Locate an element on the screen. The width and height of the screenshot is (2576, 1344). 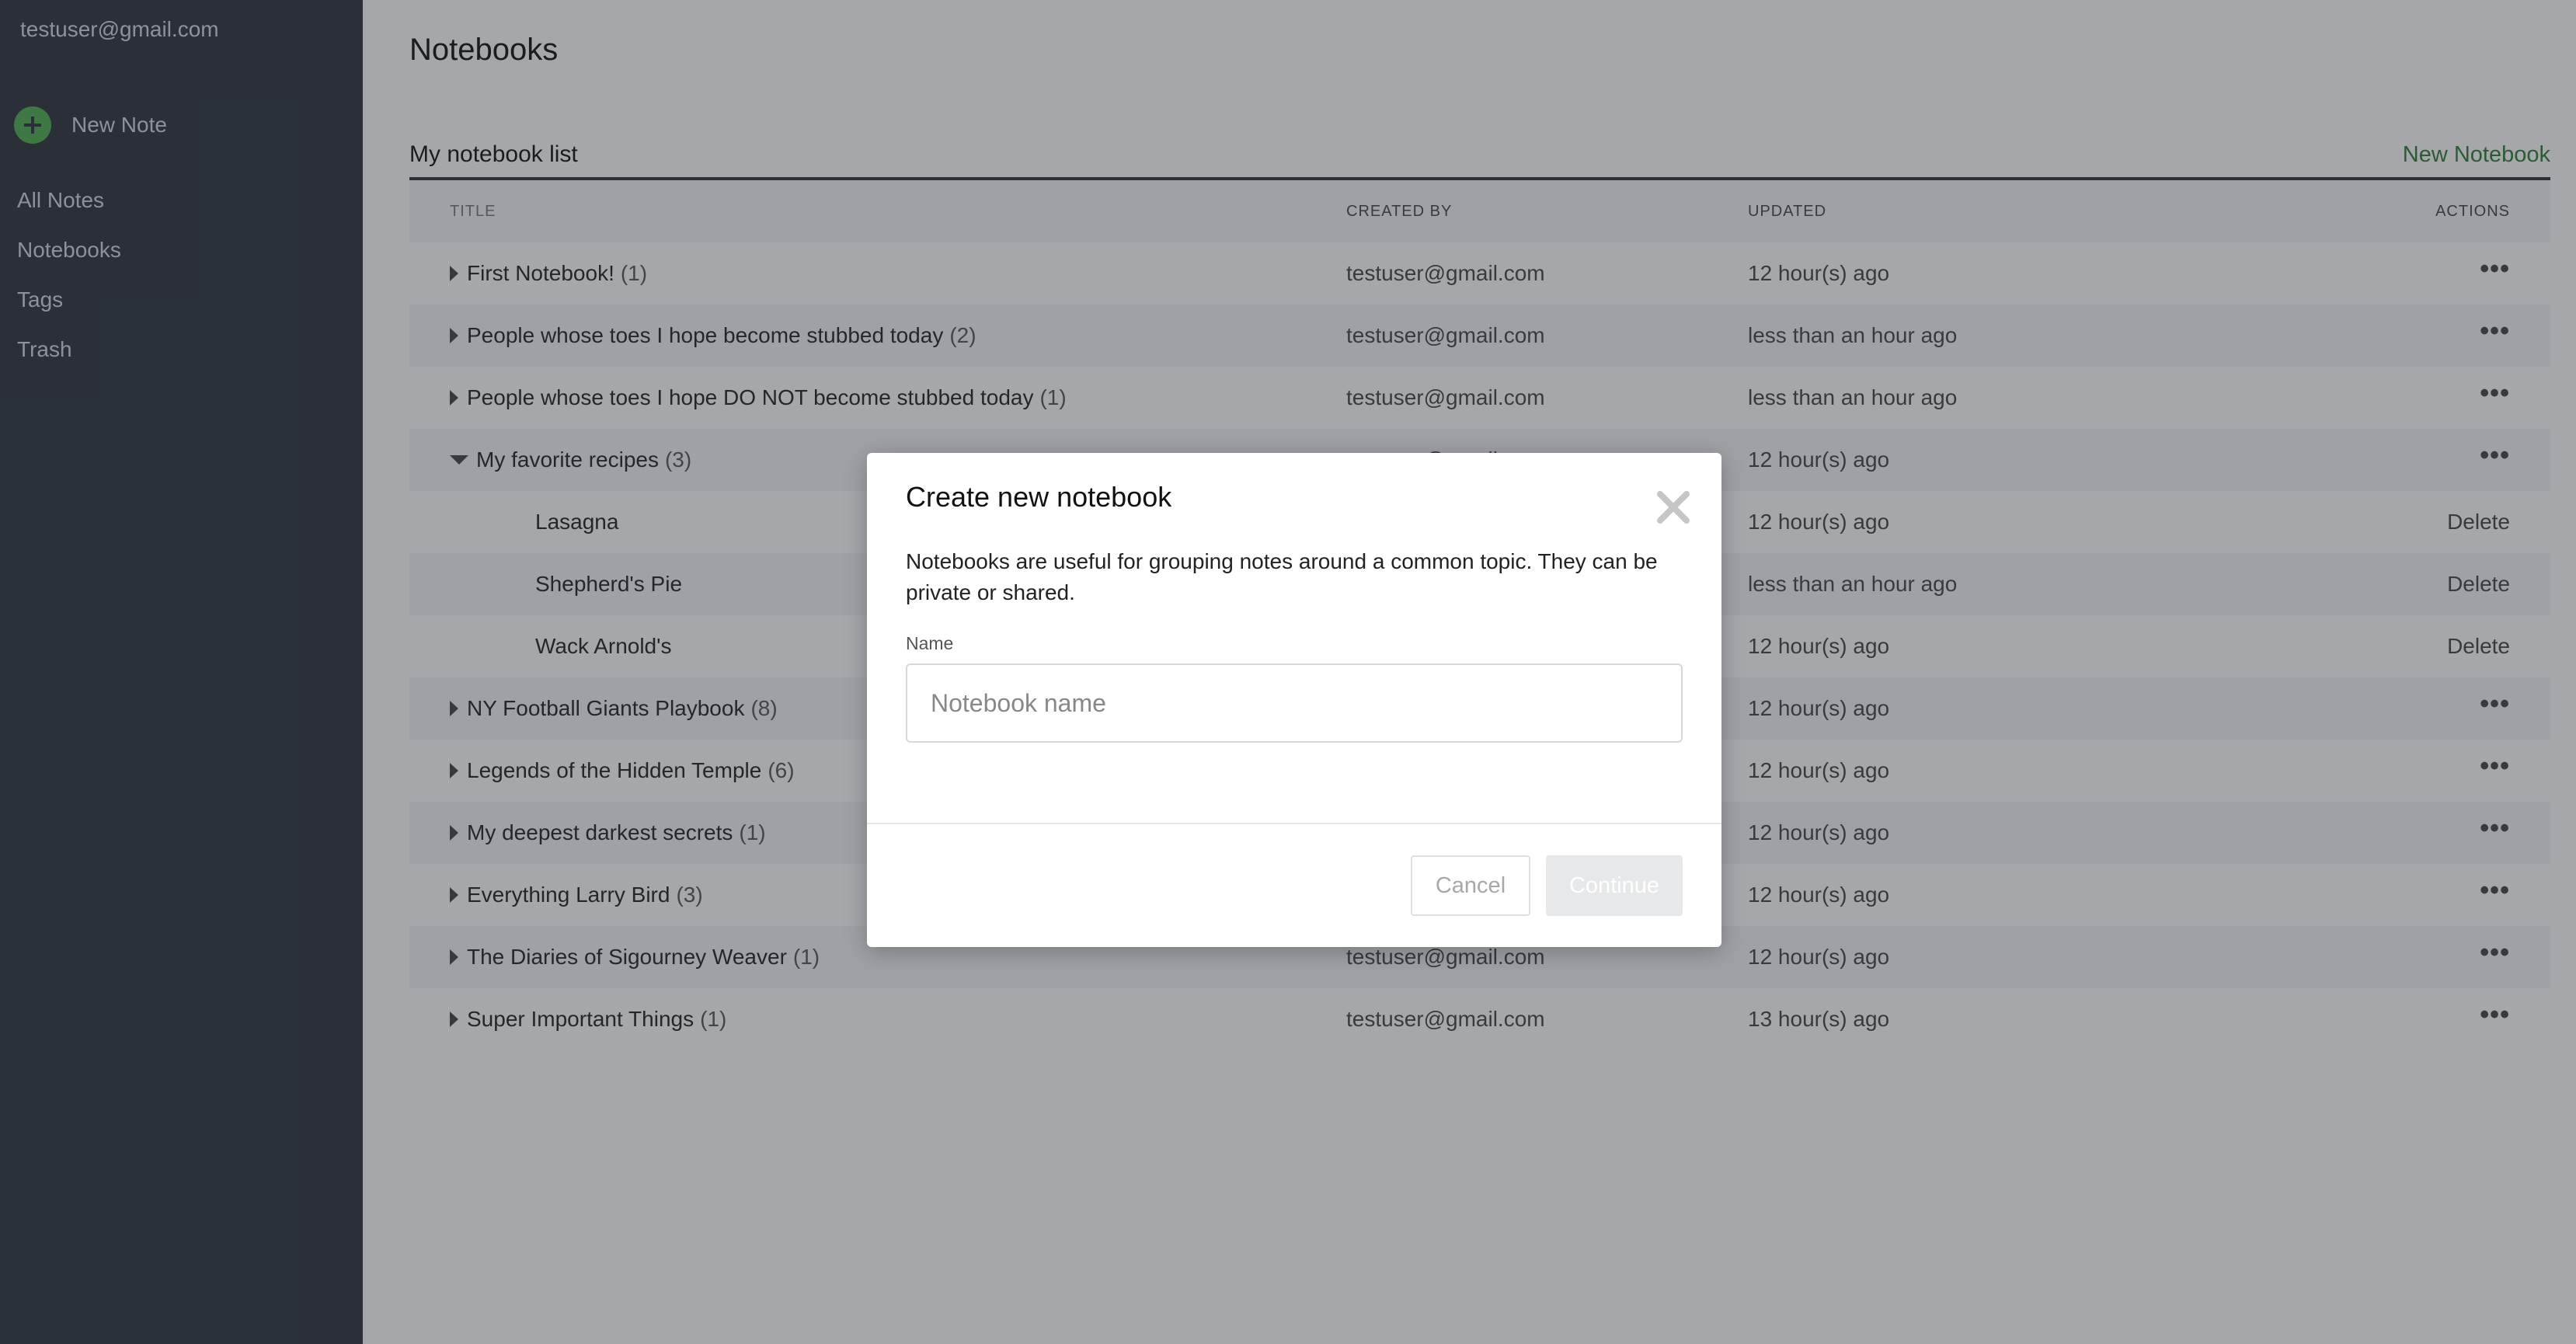
name-label: Name is located at coordinates (930, 643).